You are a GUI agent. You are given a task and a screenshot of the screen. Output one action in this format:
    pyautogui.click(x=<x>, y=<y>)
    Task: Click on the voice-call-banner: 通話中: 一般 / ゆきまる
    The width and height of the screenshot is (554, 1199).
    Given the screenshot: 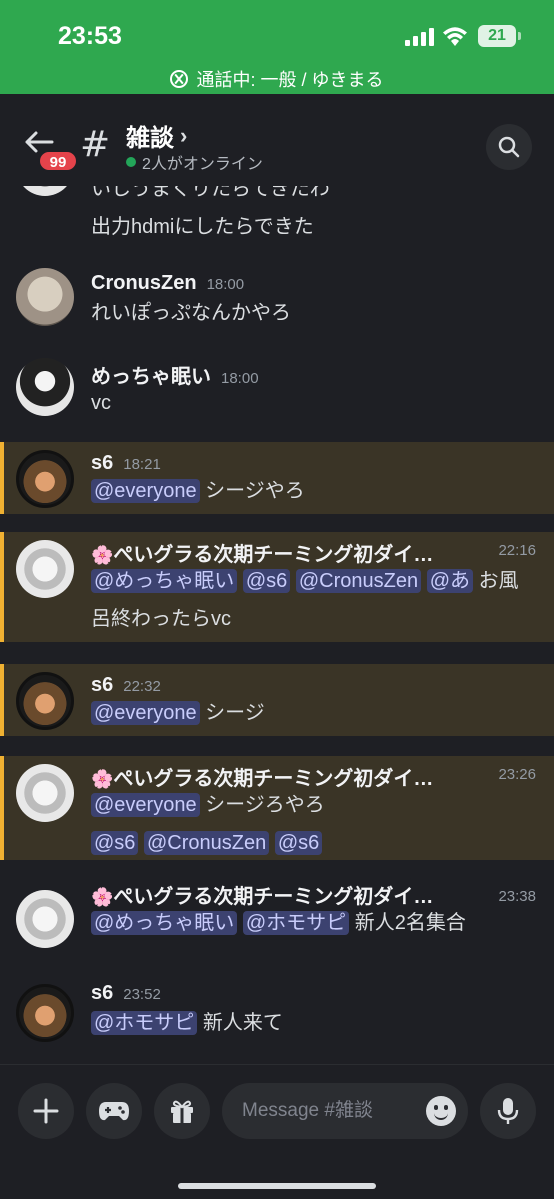 What is the action you would take?
    pyautogui.click(x=277, y=79)
    